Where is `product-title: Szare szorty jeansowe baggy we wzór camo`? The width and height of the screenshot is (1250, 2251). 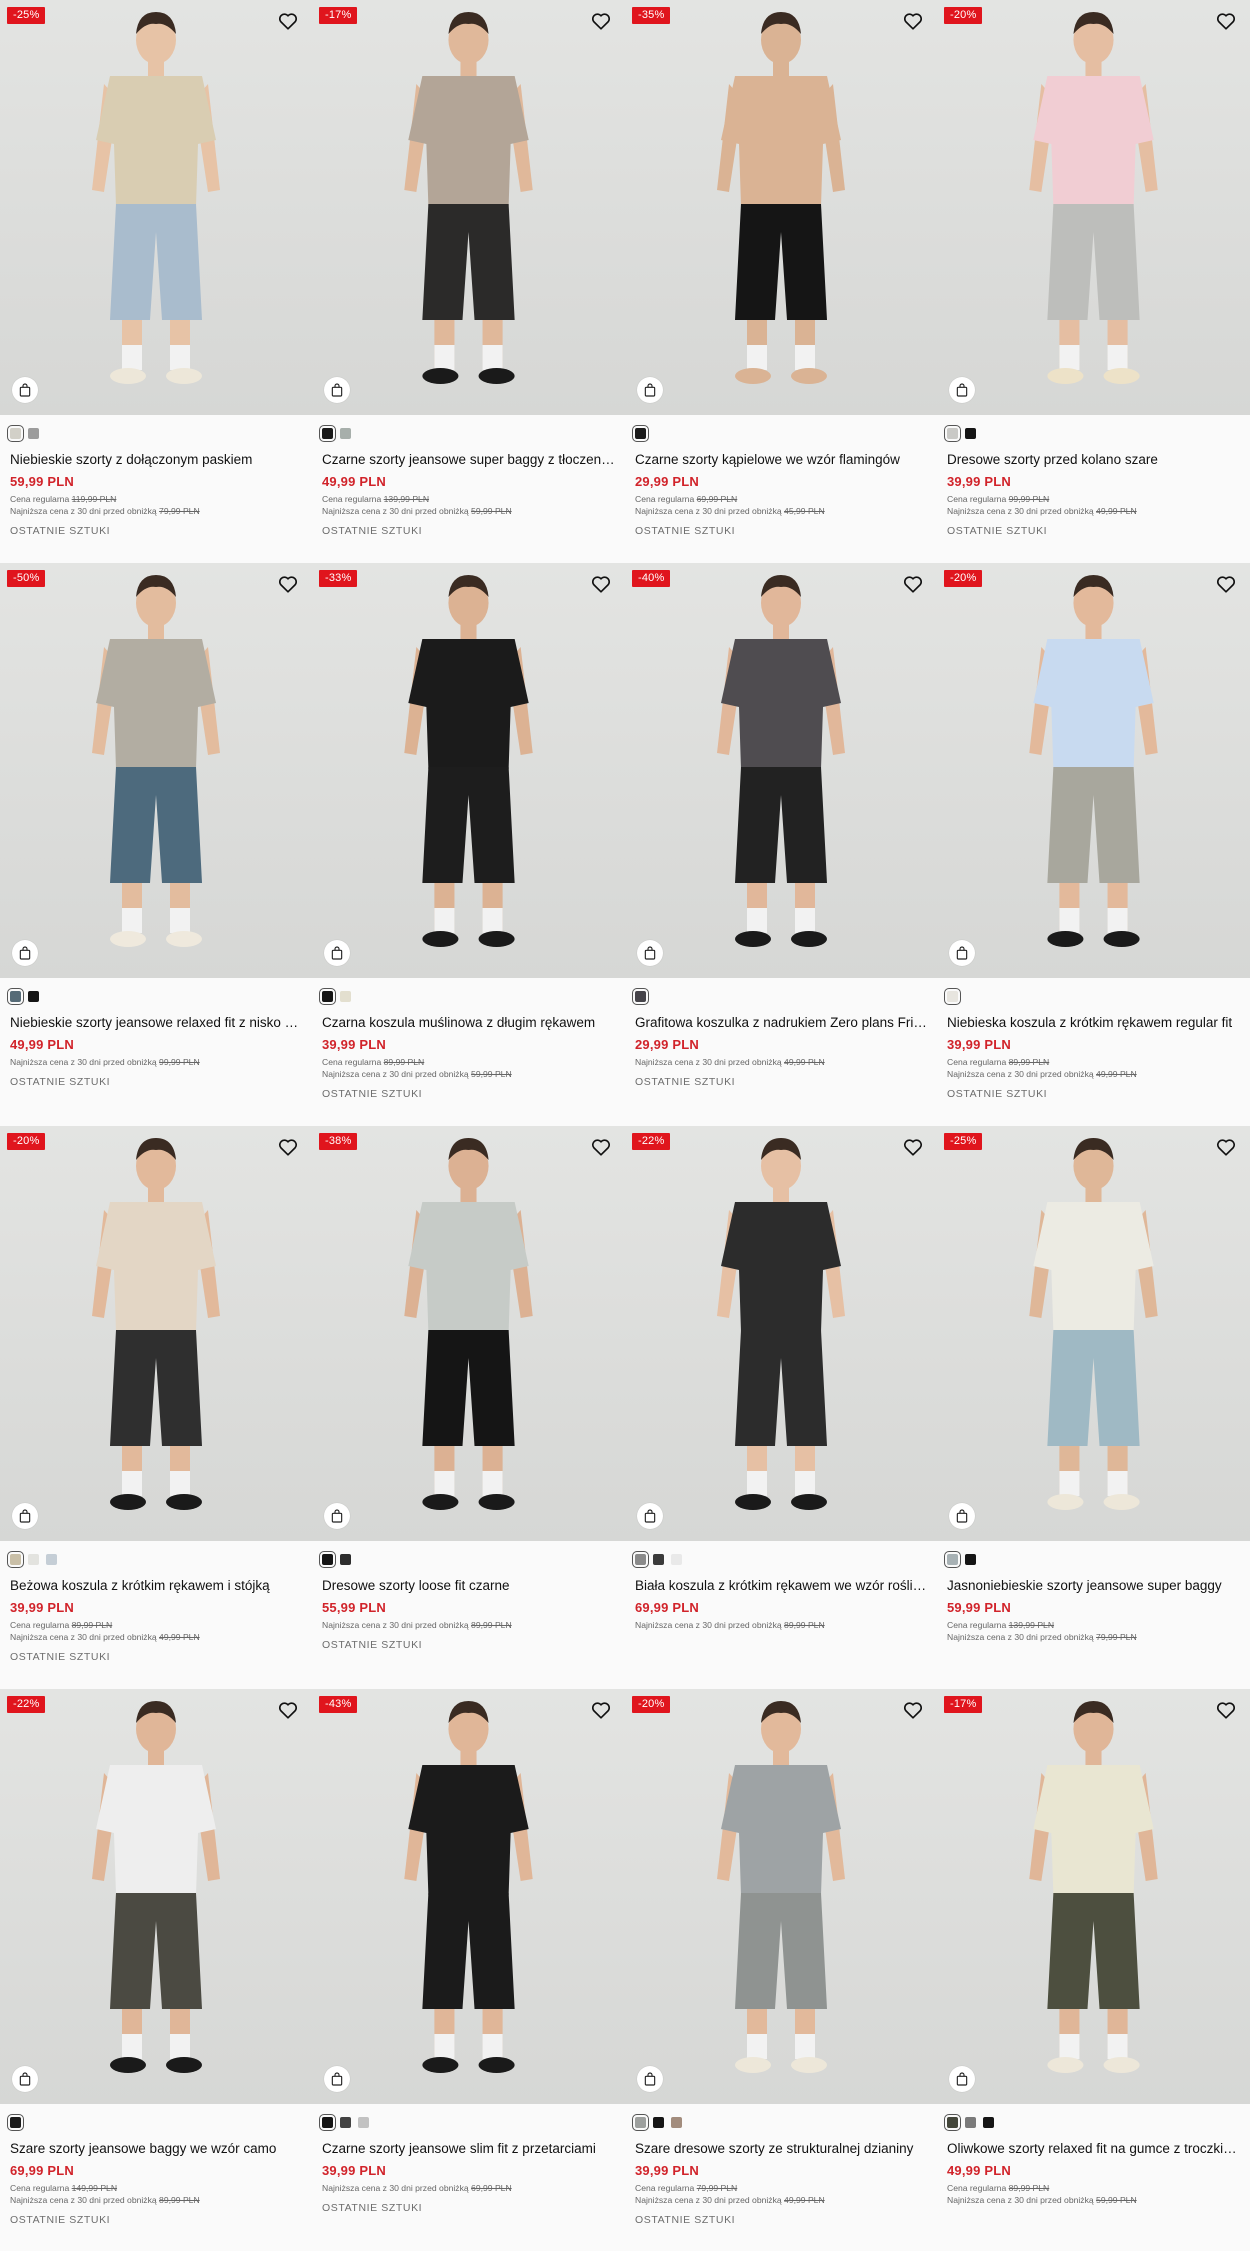 product-title: Szare szorty jeansowe baggy we wzór camo is located at coordinates (156, 2149).